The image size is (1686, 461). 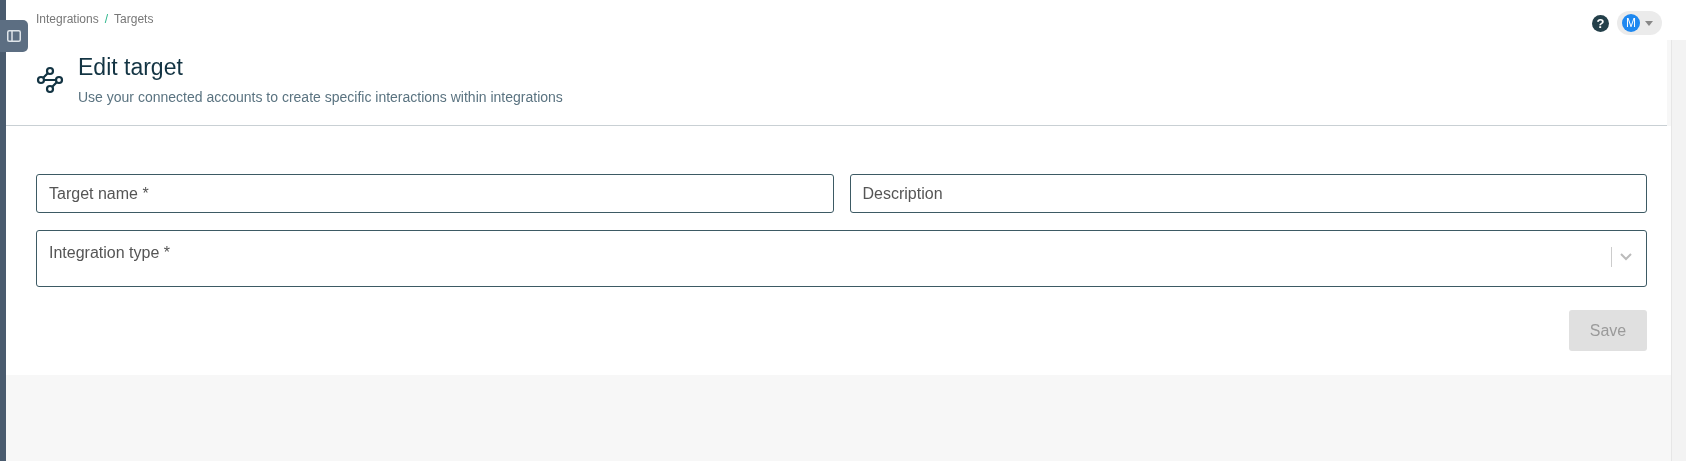 I want to click on connection-icon, so click(x=50, y=80).